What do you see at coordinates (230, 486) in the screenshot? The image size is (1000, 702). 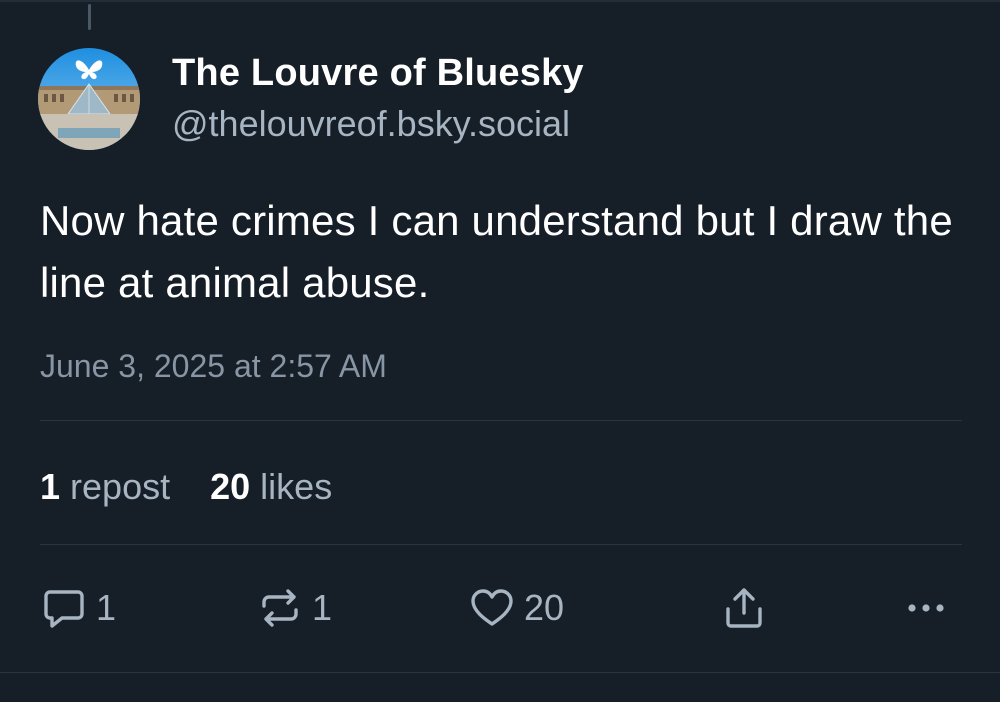 I see `likes-count: 20` at bounding box center [230, 486].